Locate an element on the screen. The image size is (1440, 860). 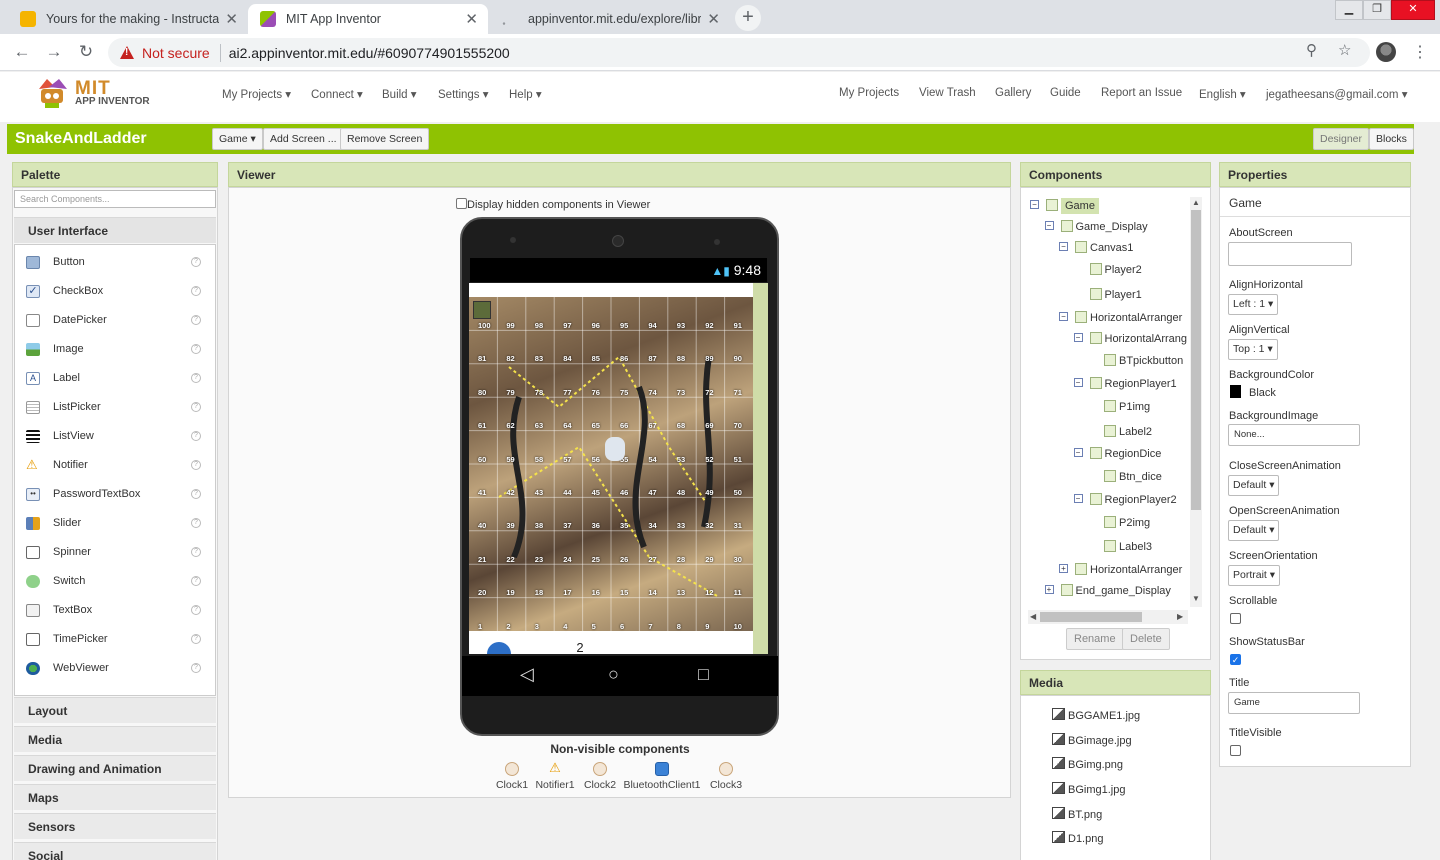
tree-node: Player2 is located at coordinates (1115, 269).